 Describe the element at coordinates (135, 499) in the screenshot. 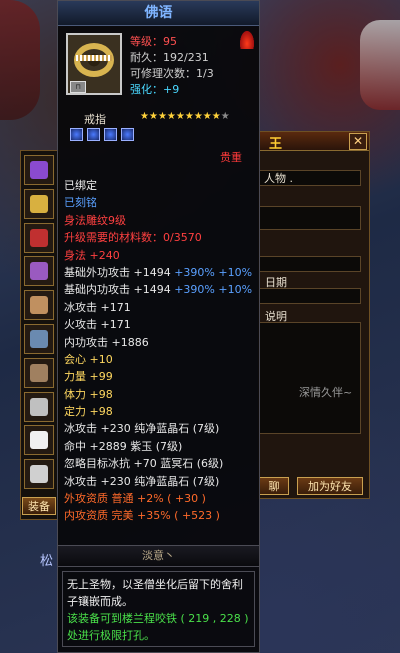

I see `attribute-line: 外攻资质 普通 +2% ( +30 )` at that location.